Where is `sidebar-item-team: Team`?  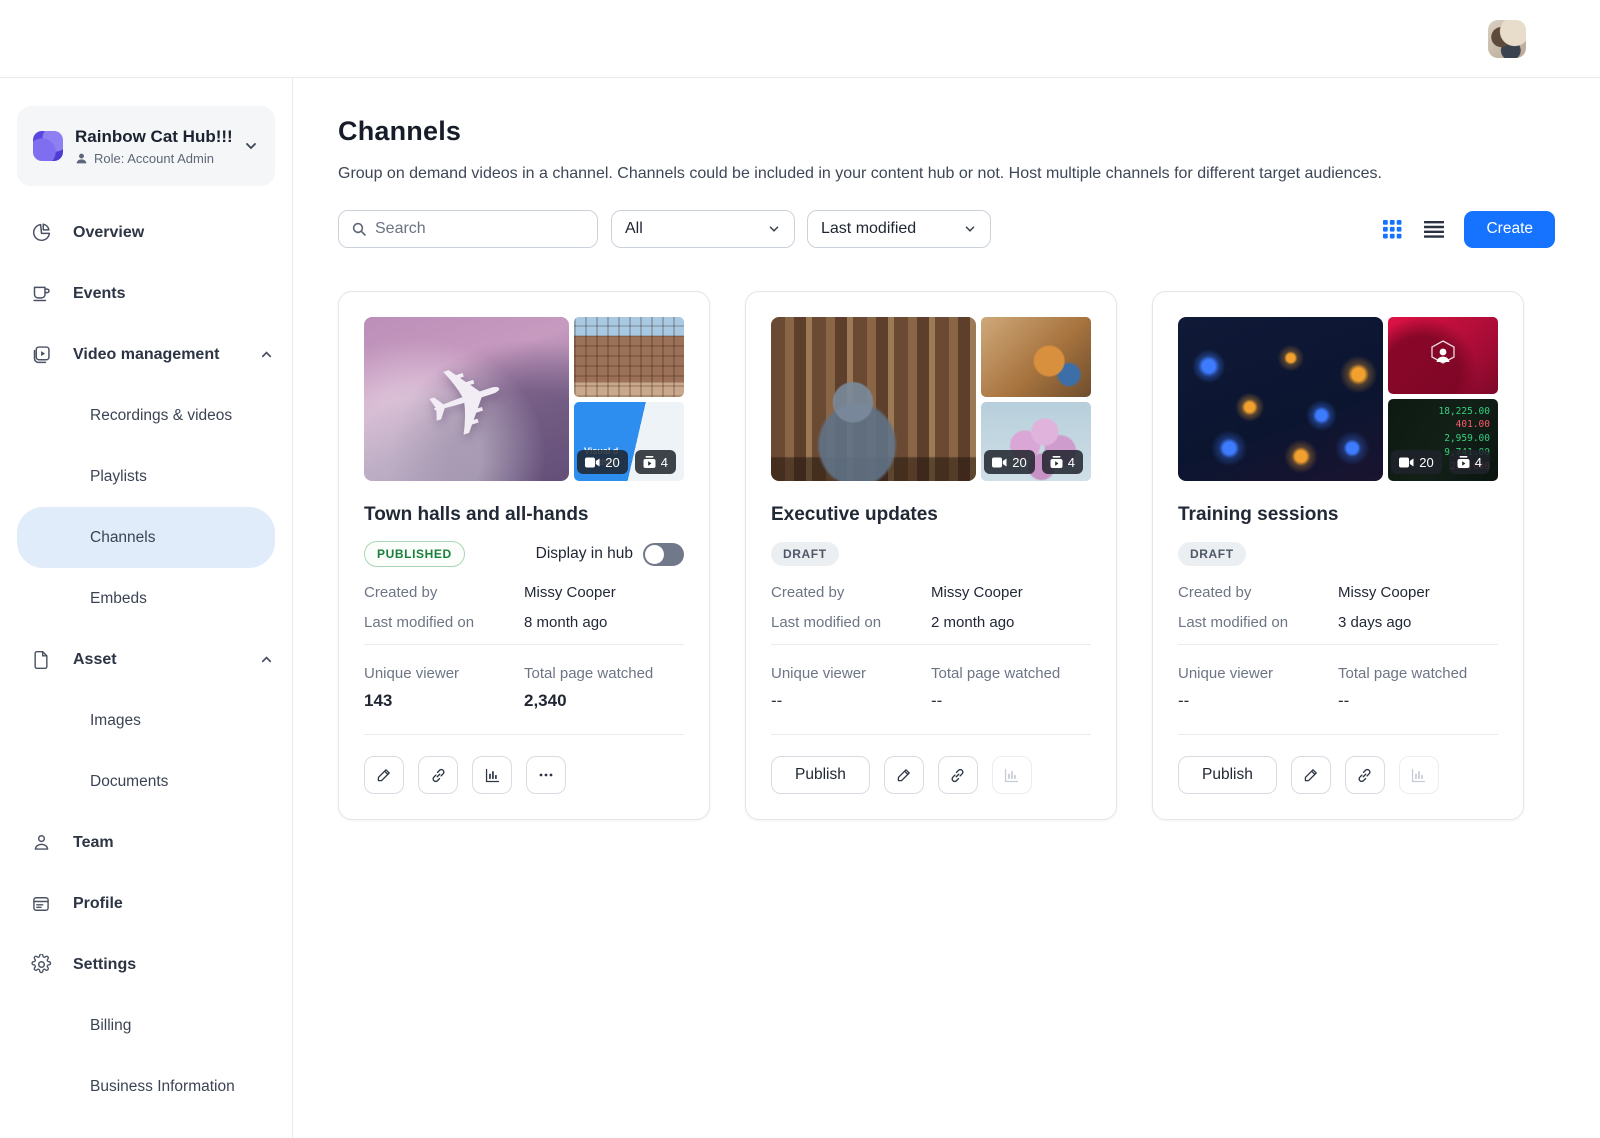 sidebar-item-team: Team is located at coordinates (146, 842).